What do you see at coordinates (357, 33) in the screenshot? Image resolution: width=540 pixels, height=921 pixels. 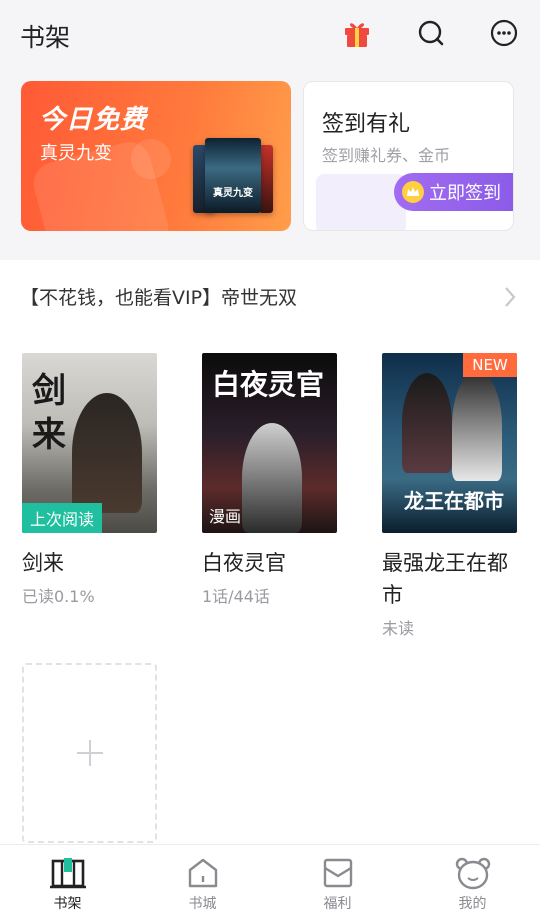 I see `gift-icon` at bounding box center [357, 33].